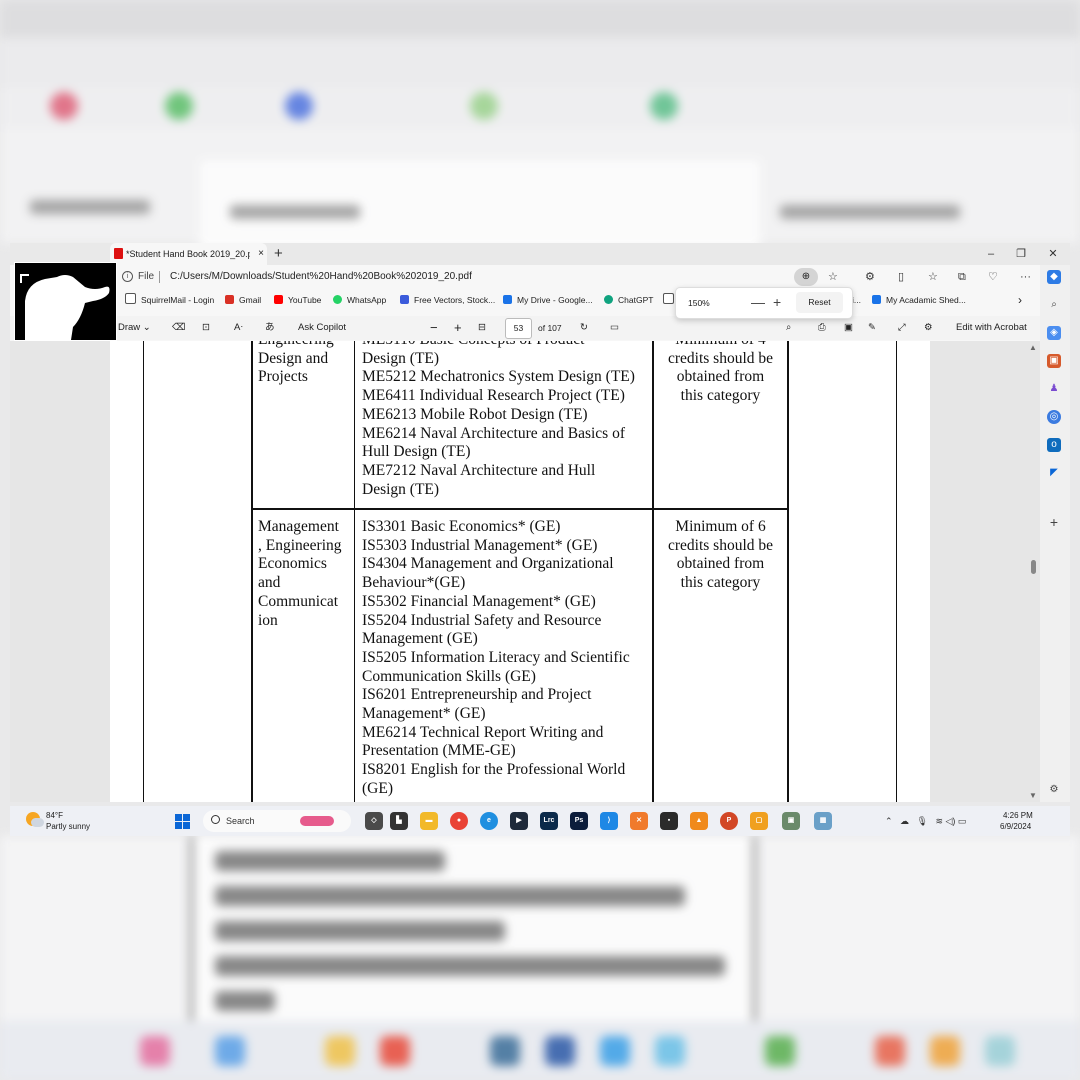 Image resolution: width=1080 pixels, height=1080 pixels. Describe the element at coordinates (788, 328) in the screenshot. I see `search-icon: ⌕` at that location.